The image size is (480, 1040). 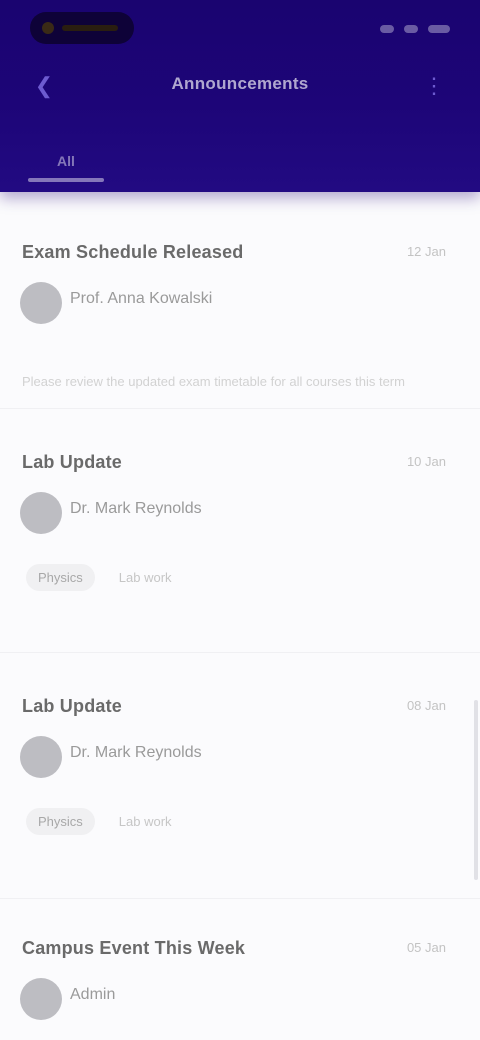 What do you see at coordinates (66, 164) in the screenshot?
I see `tab-all: All` at bounding box center [66, 164].